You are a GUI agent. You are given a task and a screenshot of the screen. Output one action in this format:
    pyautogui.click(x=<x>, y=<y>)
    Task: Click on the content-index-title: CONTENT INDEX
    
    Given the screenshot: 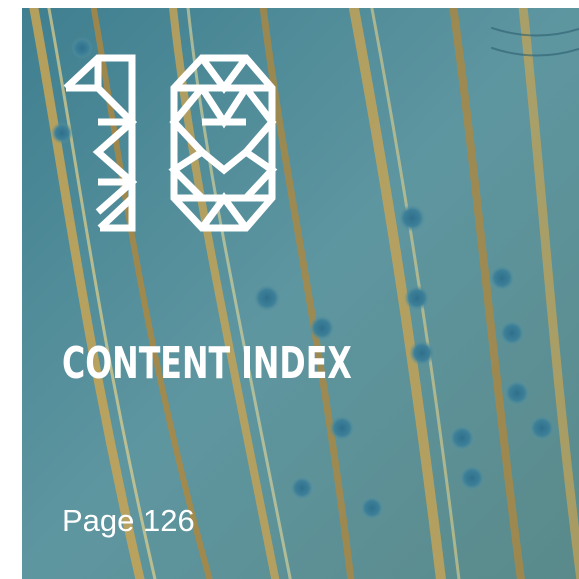 What is the action you would take?
    pyautogui.click(x=207, y=363)
    